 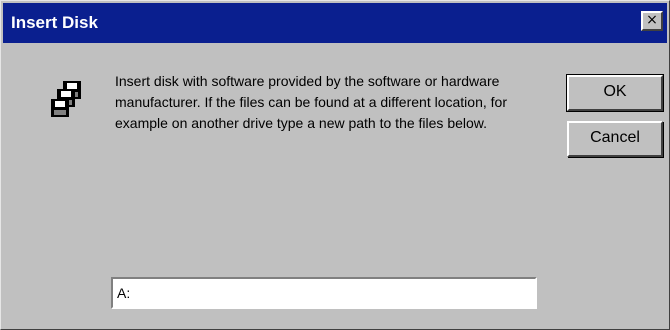 What do you see at coordinates (66, 99) in the screenshot?
I see `floppy-disks-icon` at bounding box center [66, 99].